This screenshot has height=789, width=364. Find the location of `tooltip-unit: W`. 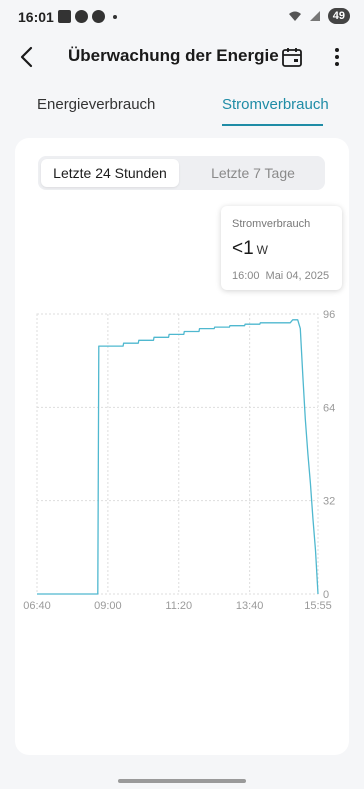

tooltip-unit: W is located at coordinates (262, 250).